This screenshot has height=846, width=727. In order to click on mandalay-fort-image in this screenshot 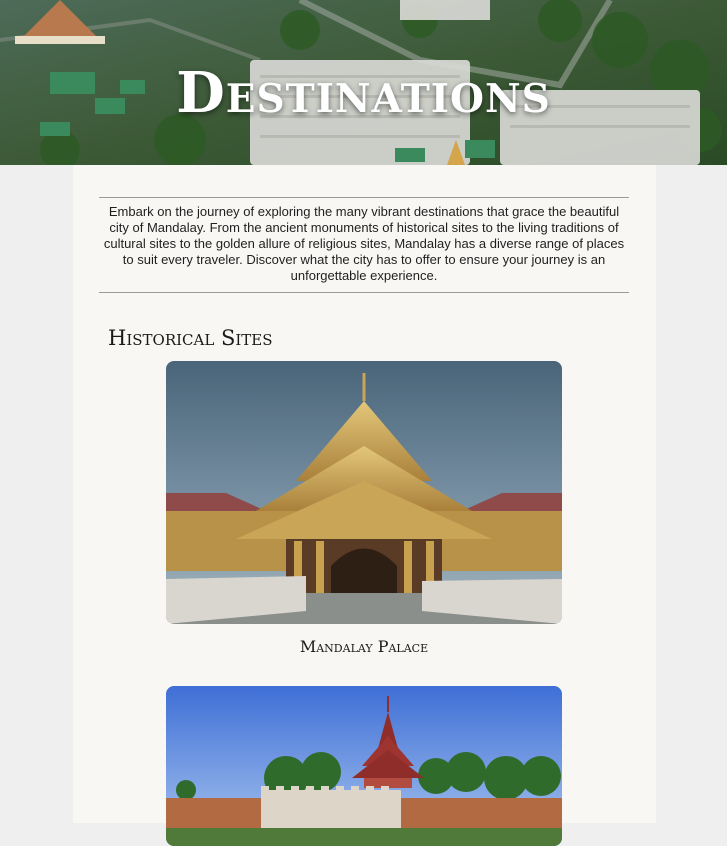, I will do `click(364, 766)`.